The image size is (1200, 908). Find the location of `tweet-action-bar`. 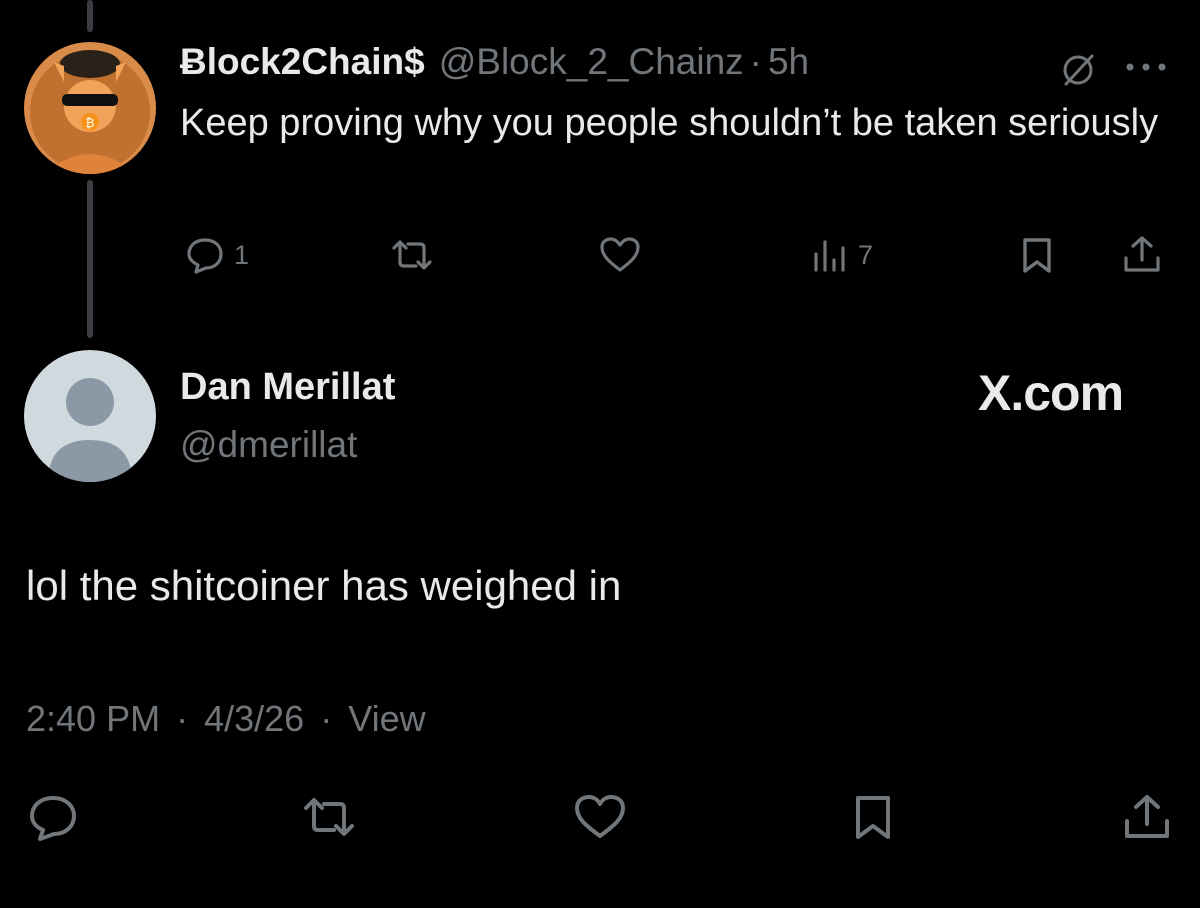

tweet-action-bar is located at coordinates (600, 818).